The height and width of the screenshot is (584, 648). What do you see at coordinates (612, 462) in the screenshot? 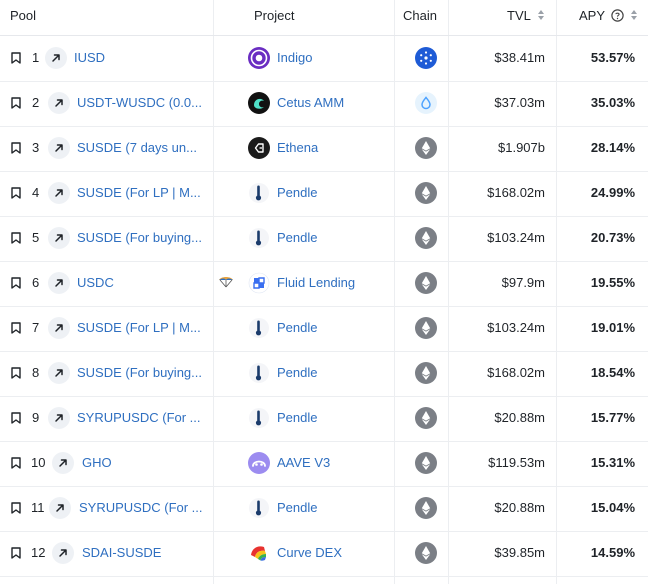
I see `apy-value: 15.31%` at bounding box center [612, 462].